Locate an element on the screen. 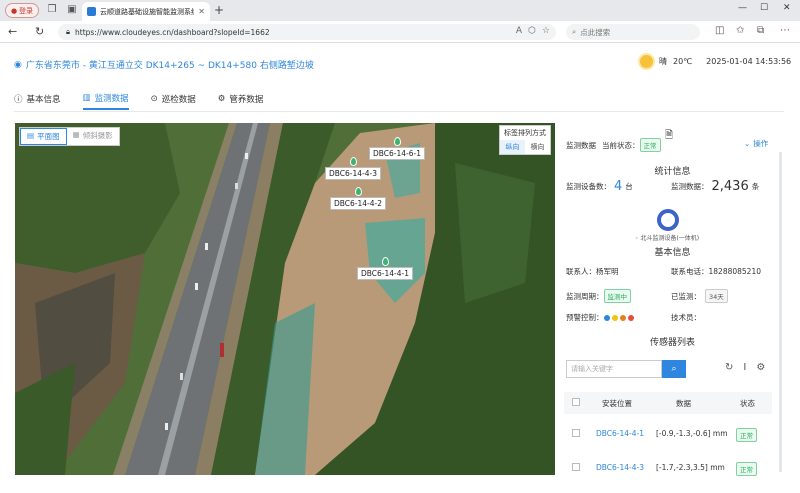 The width and height of the screenshot is (800, 493). chevron-down-icon: ⌄ is located at coordinates (747, 143).